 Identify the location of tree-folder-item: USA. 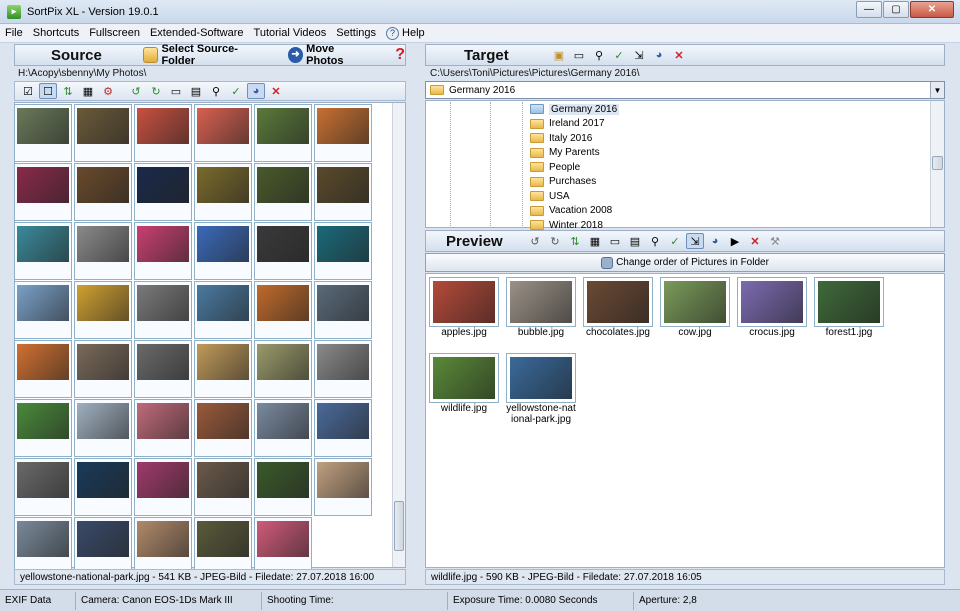
(550, 196).